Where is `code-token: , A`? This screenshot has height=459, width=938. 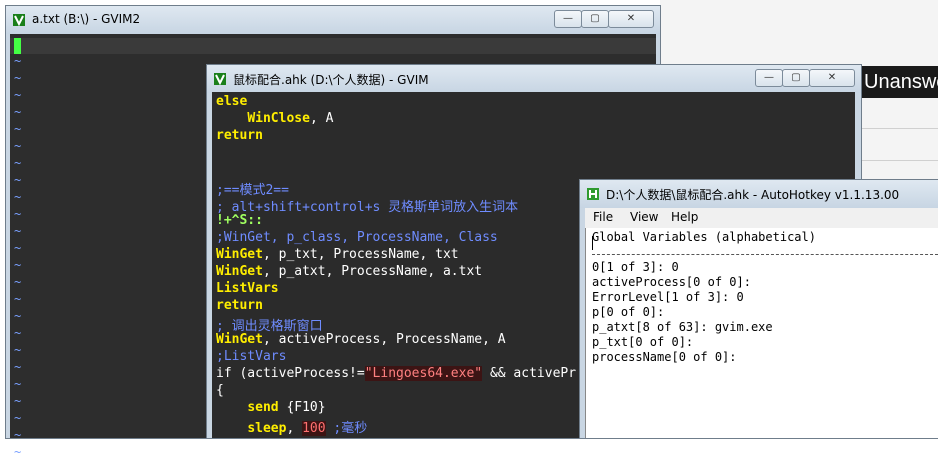 code-token: , A is located at coordinates (321, 118).